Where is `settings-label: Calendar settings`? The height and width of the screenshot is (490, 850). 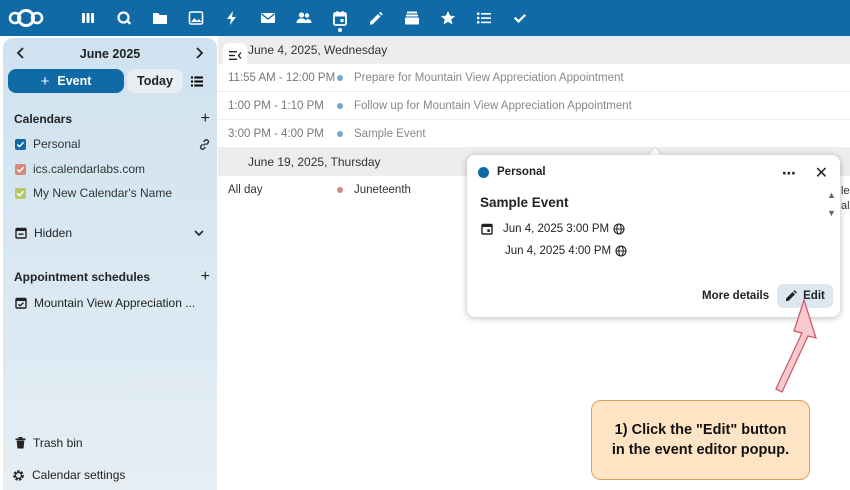 settings-label: Calendar settings is located at coordinates (79, 475).